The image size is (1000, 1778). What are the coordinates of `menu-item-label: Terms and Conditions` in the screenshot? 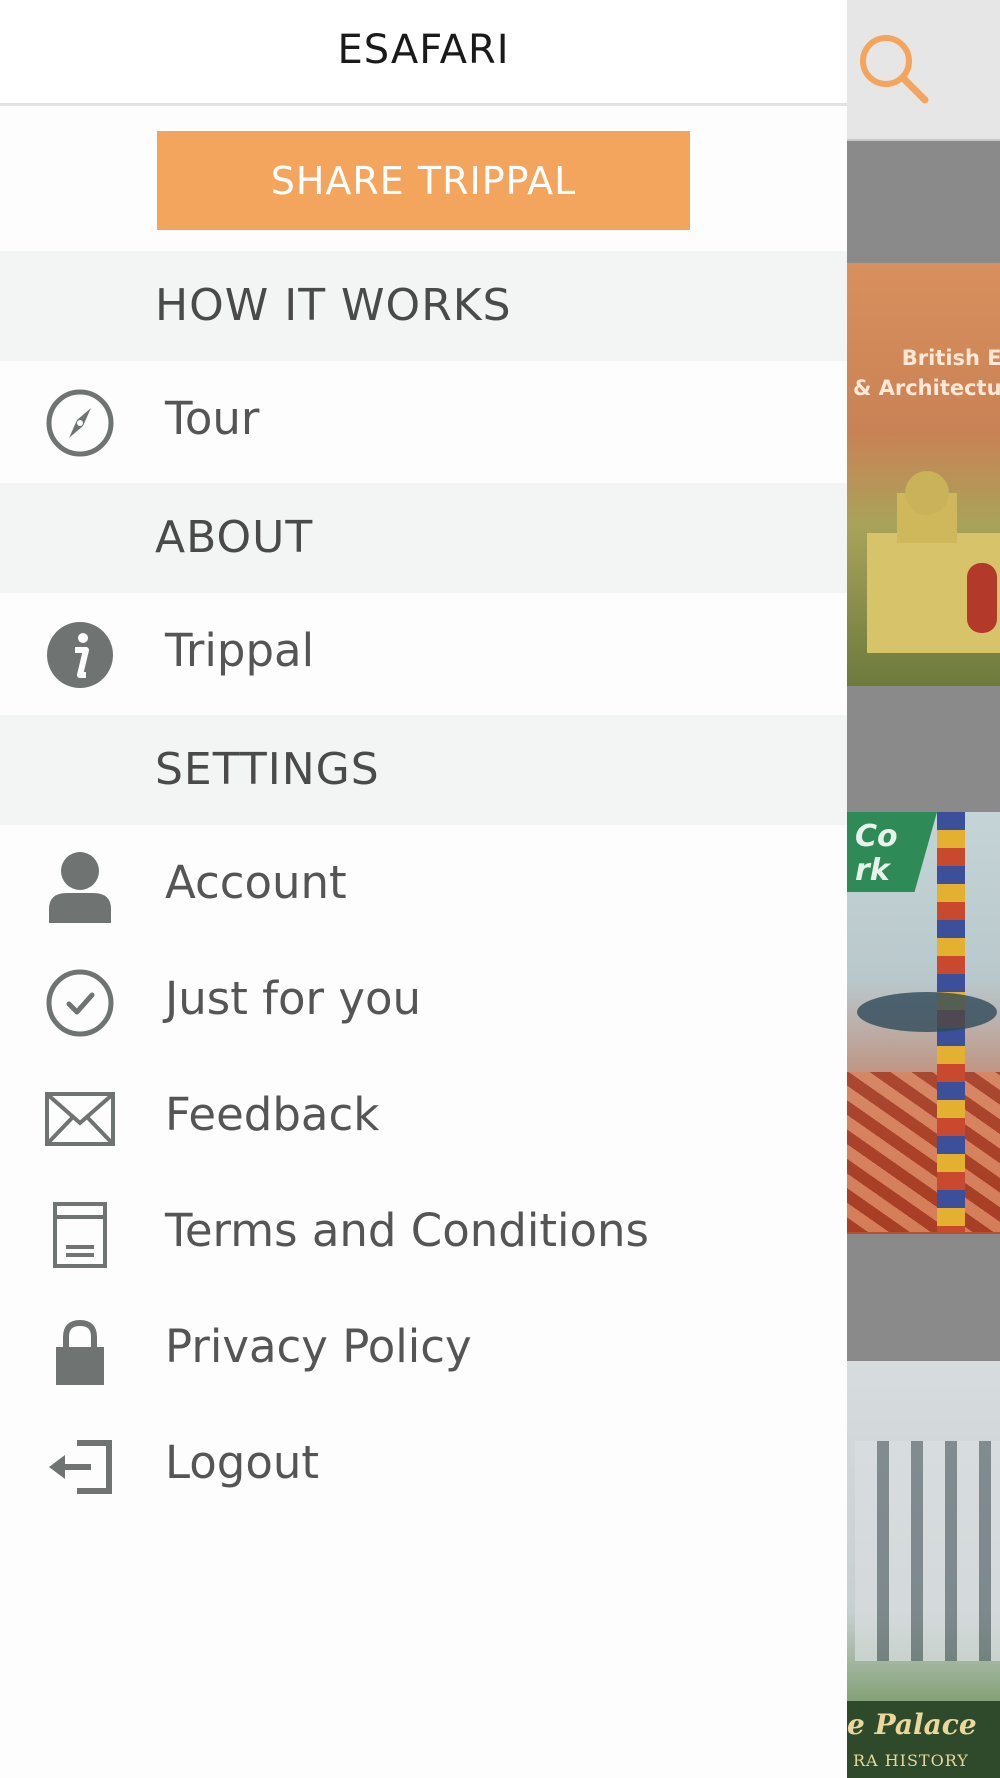 It's located at (407, 1230).